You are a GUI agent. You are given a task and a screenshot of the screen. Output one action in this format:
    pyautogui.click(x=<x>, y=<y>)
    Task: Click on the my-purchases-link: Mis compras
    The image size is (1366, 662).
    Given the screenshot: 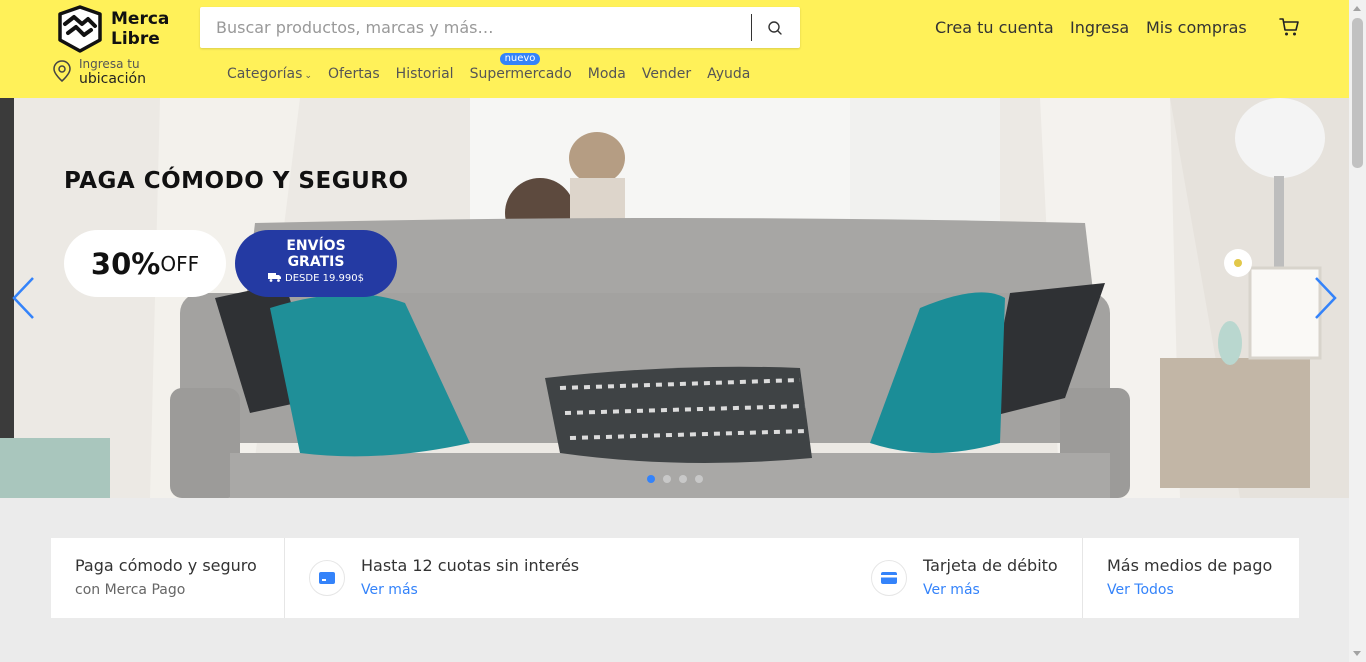 What is the action you would take?
    pyautogui.click(x=1196, y=27)
    